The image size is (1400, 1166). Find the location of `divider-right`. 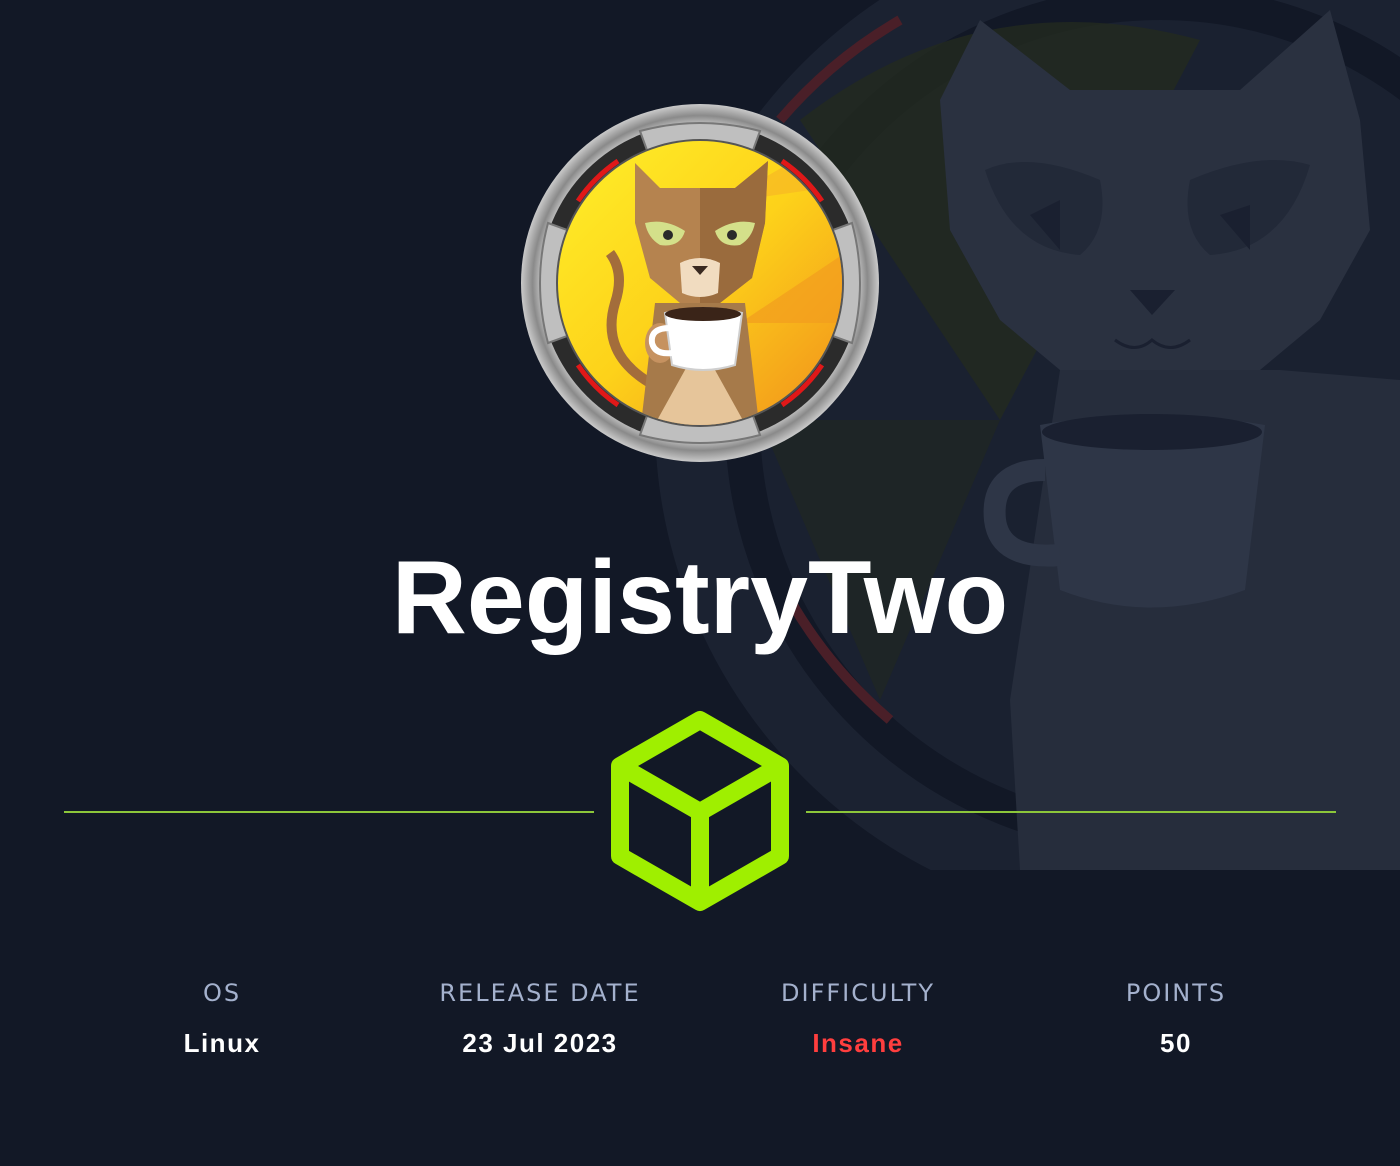

divider-right is located at coordinates (1071, 812).